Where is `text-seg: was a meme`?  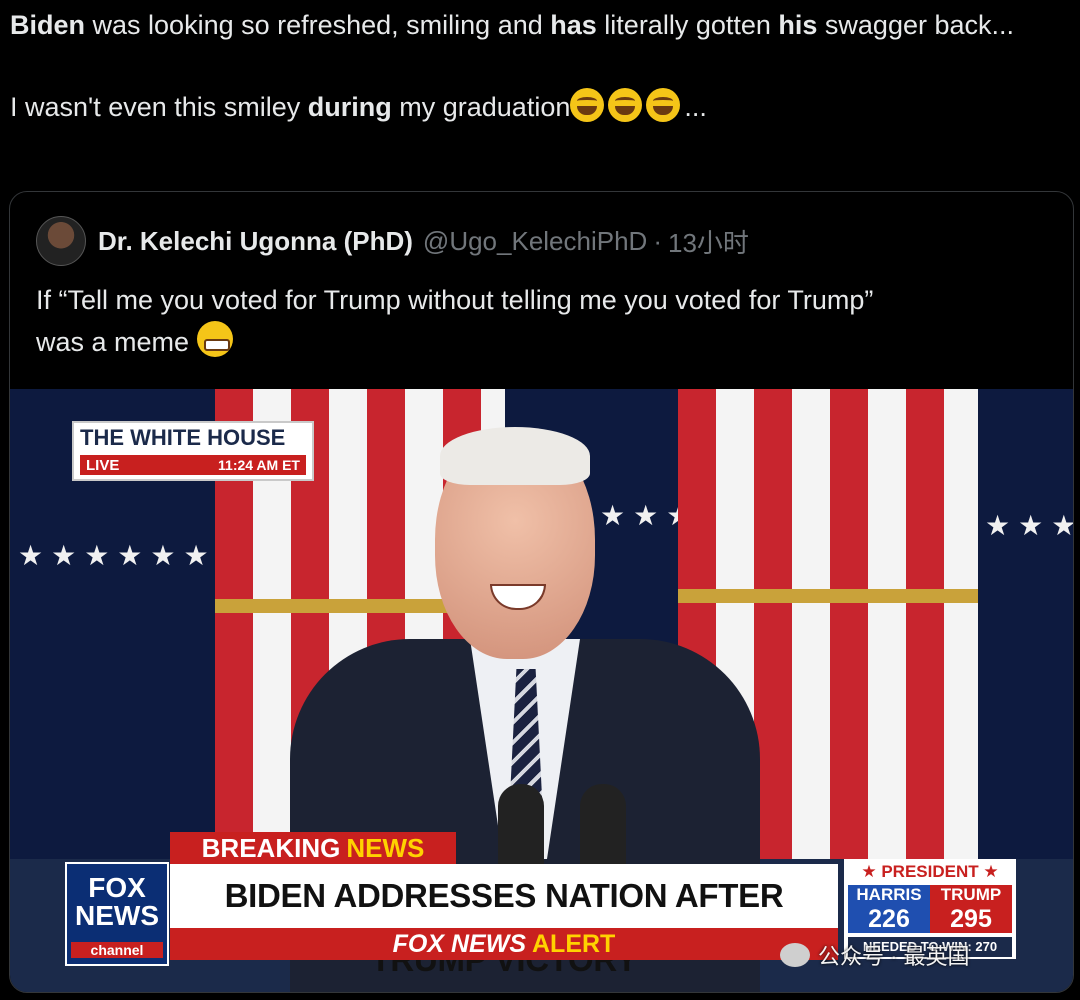
text-seg: was a meme is located at coordinates (113, 342).